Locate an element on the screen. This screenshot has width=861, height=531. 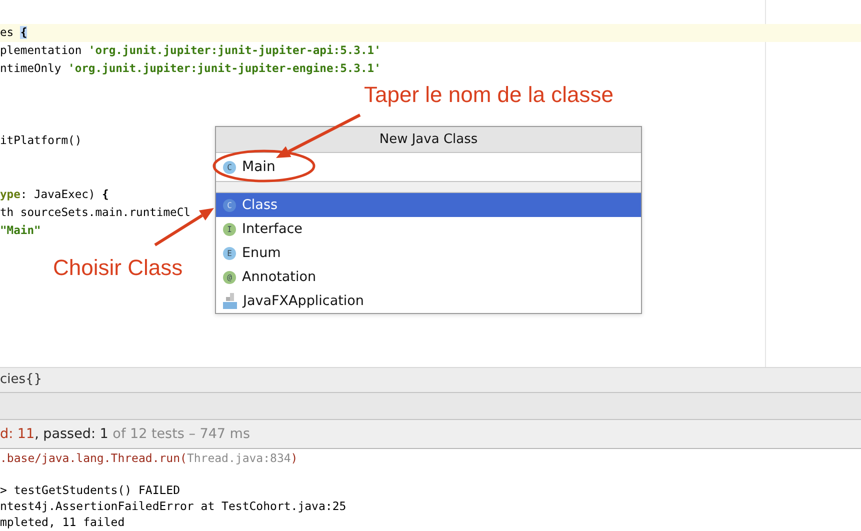
interface-icon: I is located at coordinates (229, 229).